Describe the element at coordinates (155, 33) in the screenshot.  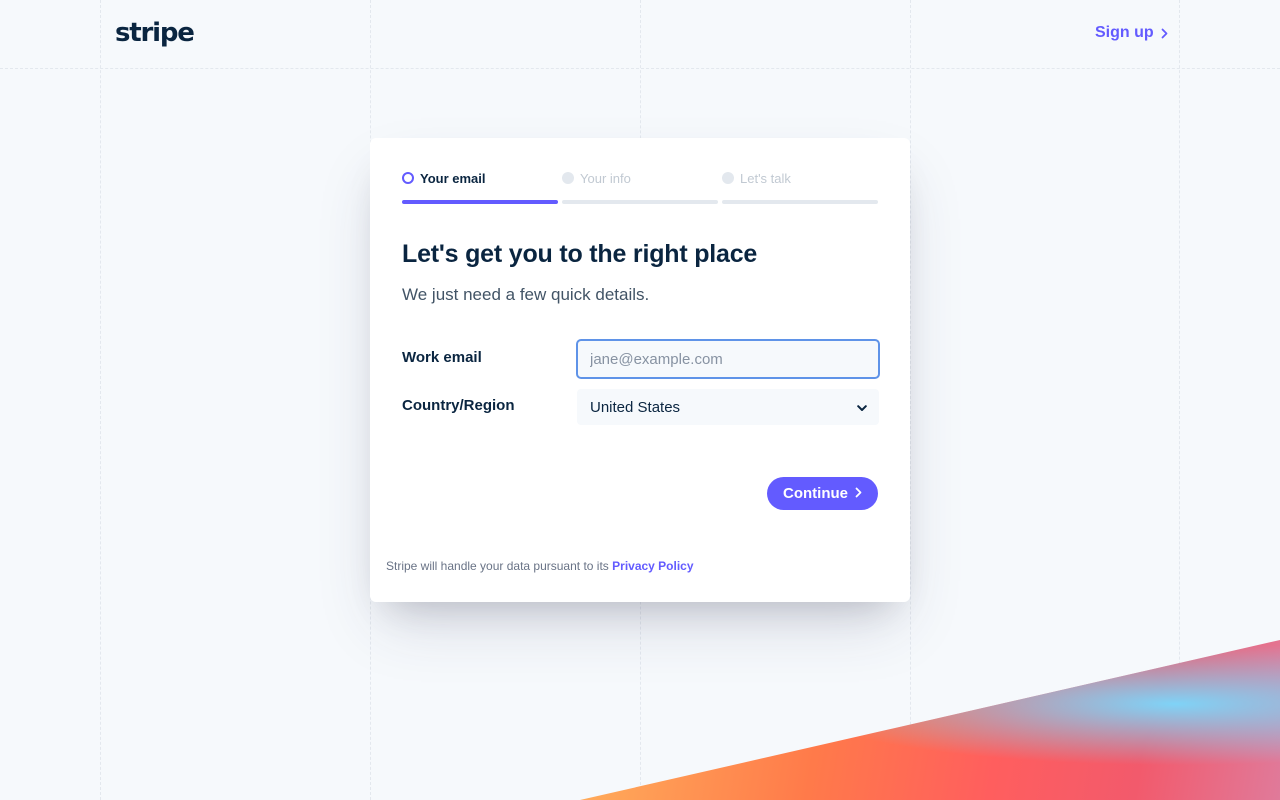
I see `stripe-logo: stripe` at that location.